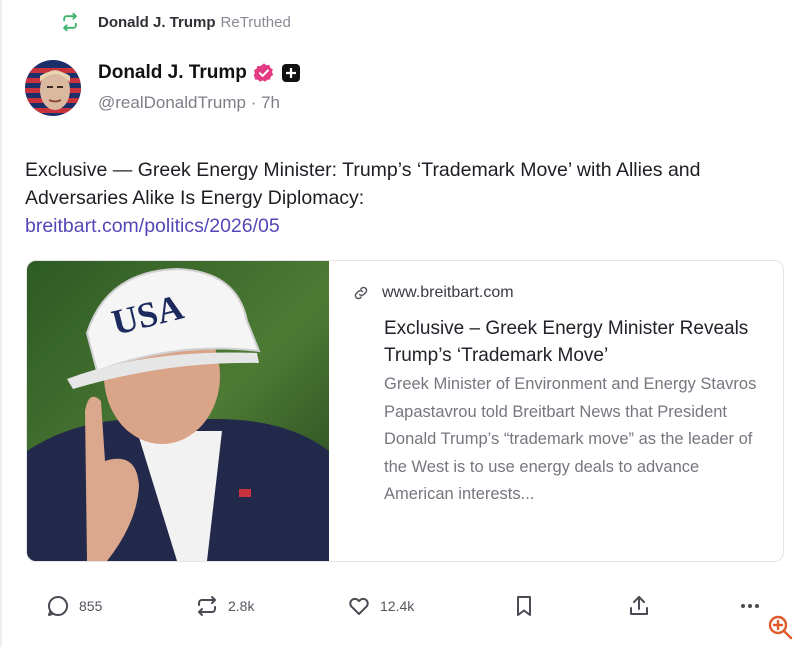 The width and height of the screenshot is (800, 647). I want to click on retruth-icon, so click(70, 22).